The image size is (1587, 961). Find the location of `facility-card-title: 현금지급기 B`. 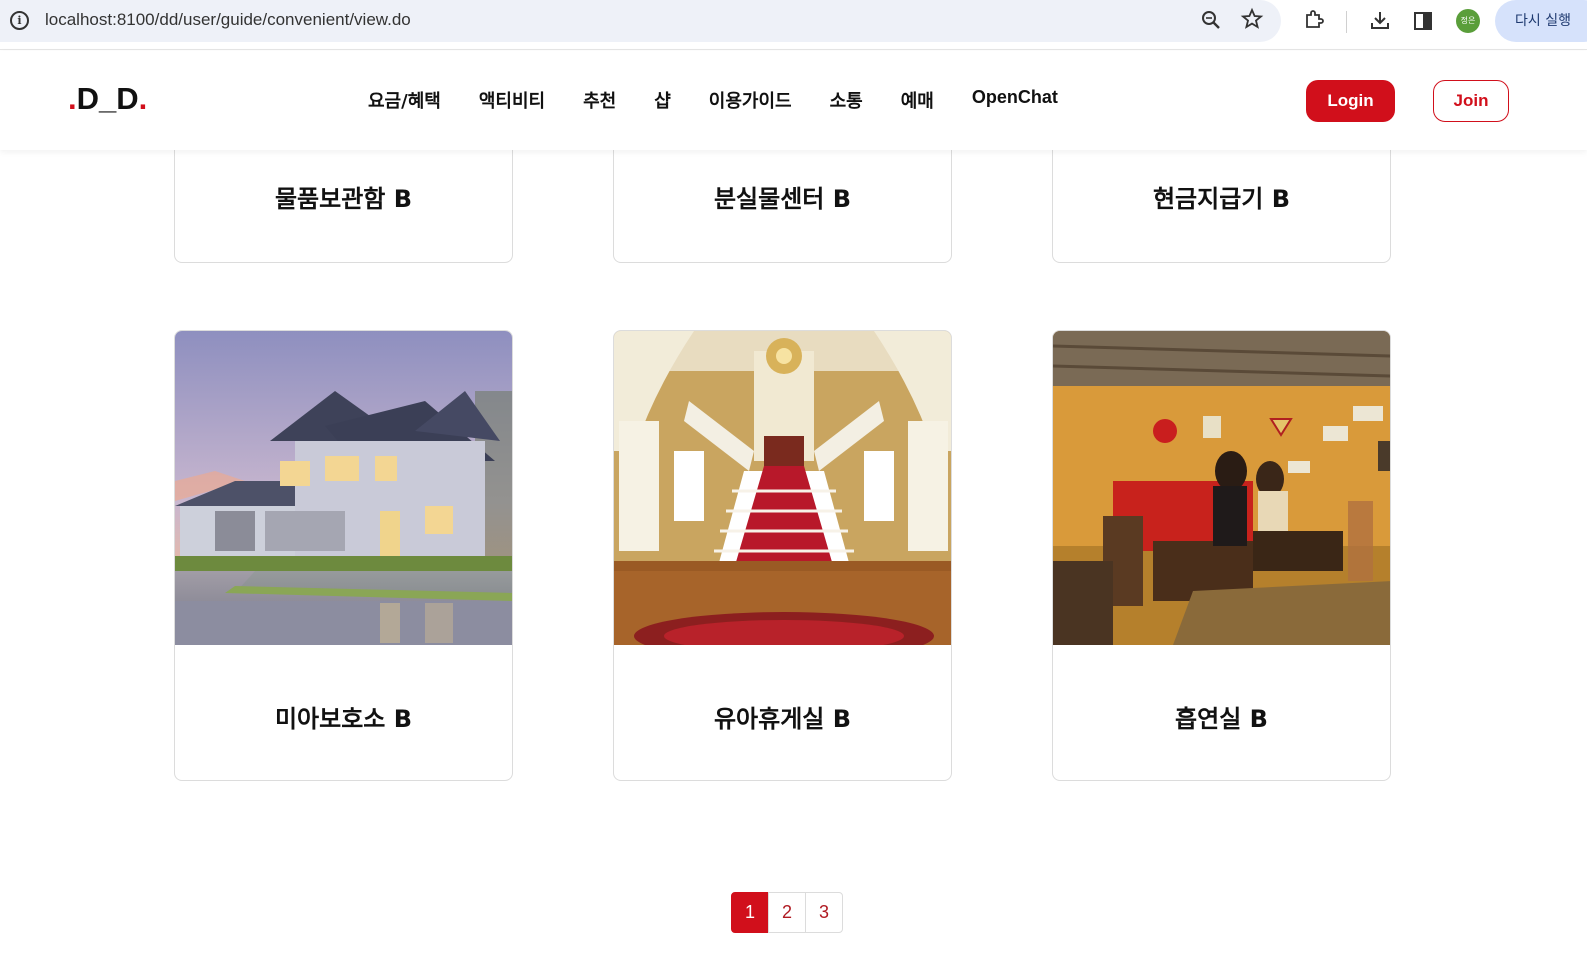

facility-card-title: 현금지급기 B is located at coordinates (1221, 199).